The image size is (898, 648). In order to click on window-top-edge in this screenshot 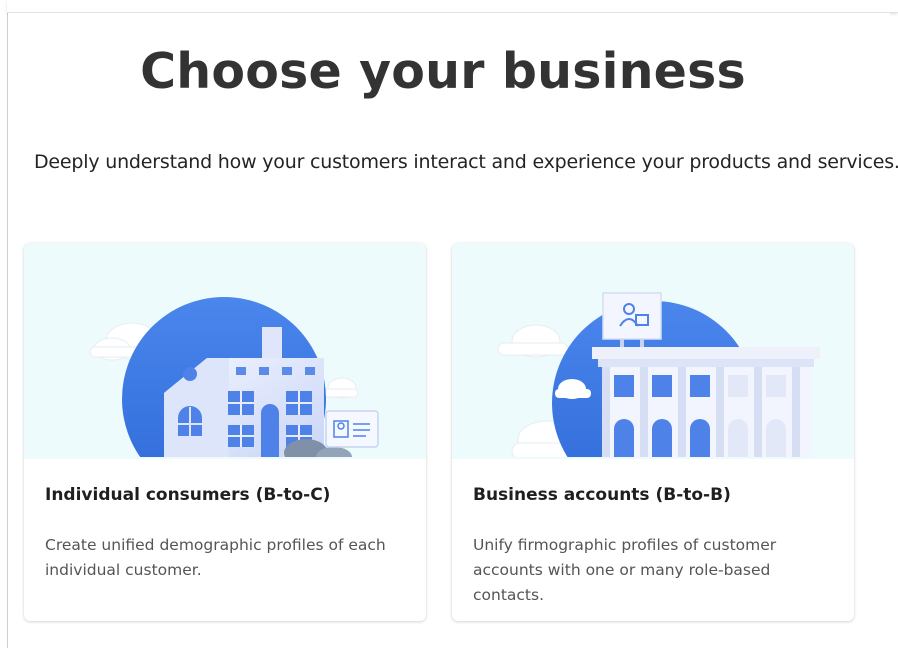, I will do `click(452, 6)`.